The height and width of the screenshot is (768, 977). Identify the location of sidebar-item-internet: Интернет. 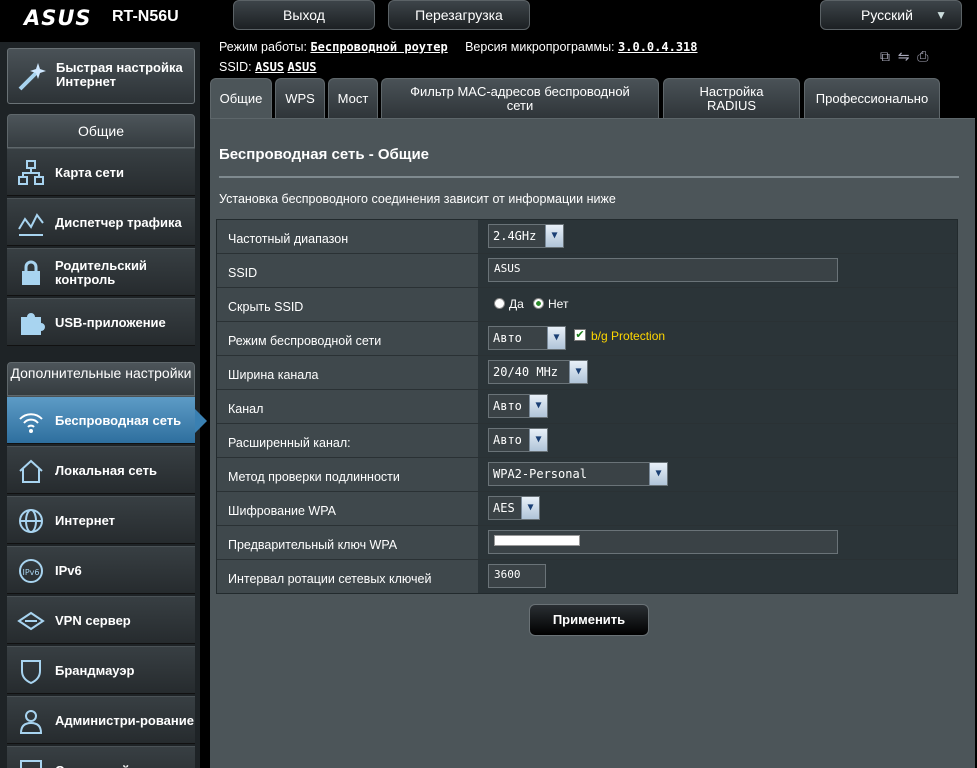
(101, 520).